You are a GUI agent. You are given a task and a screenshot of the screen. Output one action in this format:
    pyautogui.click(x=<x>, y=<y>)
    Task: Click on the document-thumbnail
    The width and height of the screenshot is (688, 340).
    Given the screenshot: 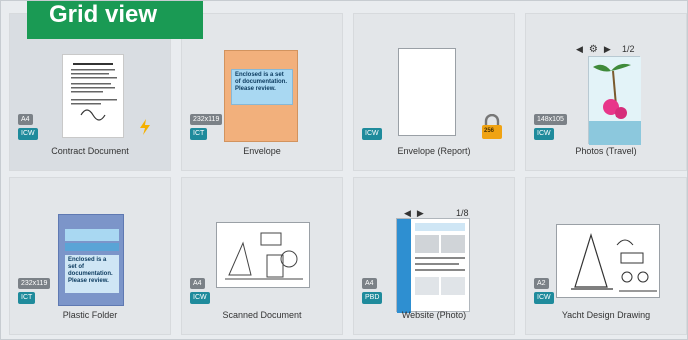 What is the action you would take?
    pyautogui.click(x=93, y=96)
    